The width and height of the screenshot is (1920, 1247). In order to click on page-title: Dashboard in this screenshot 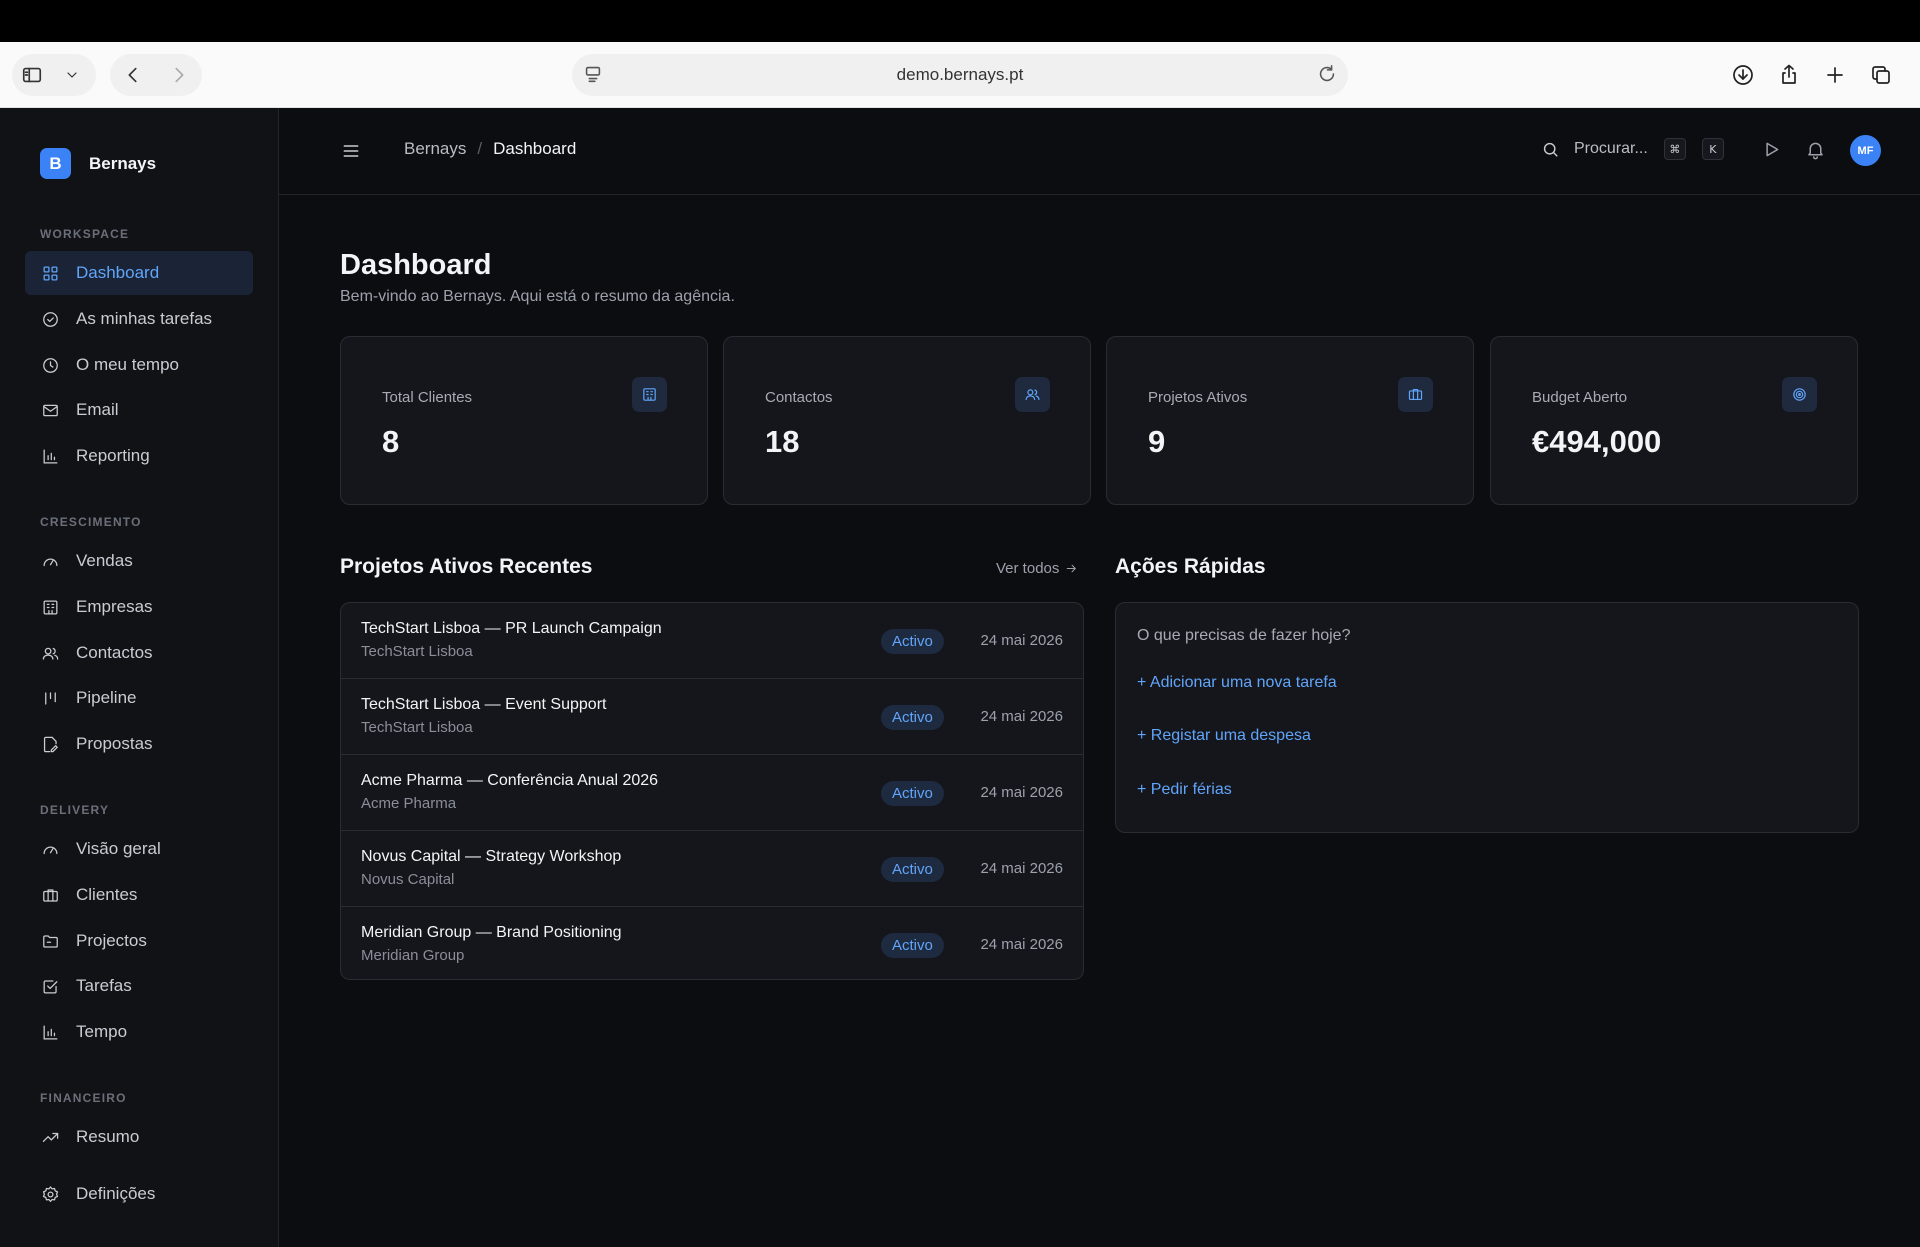, I will do `click(416, 265)`.